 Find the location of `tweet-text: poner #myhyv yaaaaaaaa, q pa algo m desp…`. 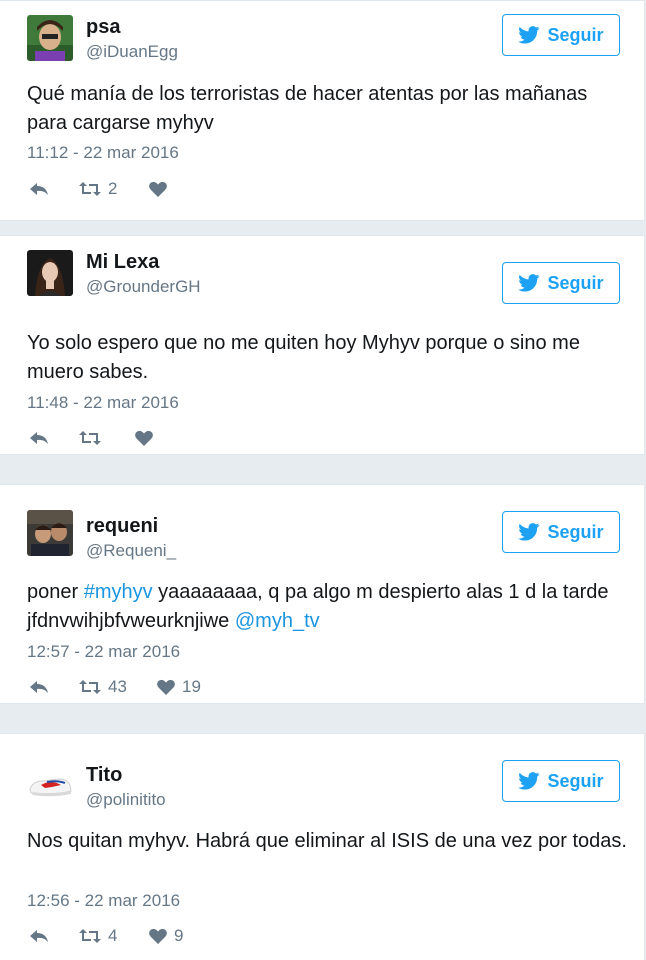

tweet-text: poner #myhyv yaaaaaaaa, q pa algo m desp… is located at coordinates (327, 607).